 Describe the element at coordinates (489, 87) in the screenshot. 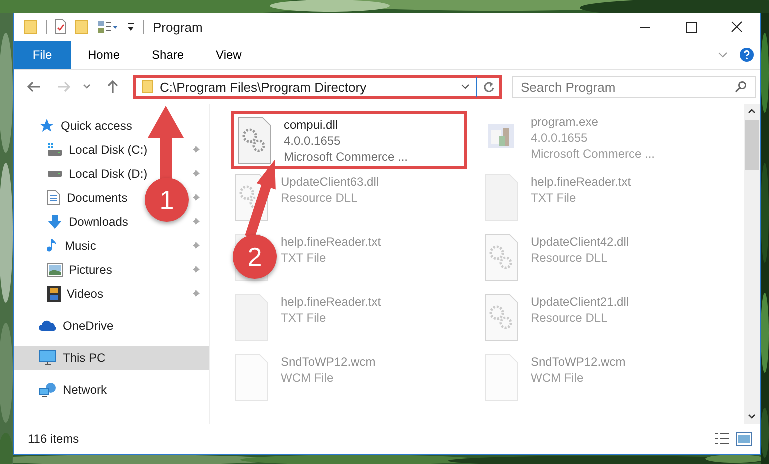

I see `refresh-icon` at that location.